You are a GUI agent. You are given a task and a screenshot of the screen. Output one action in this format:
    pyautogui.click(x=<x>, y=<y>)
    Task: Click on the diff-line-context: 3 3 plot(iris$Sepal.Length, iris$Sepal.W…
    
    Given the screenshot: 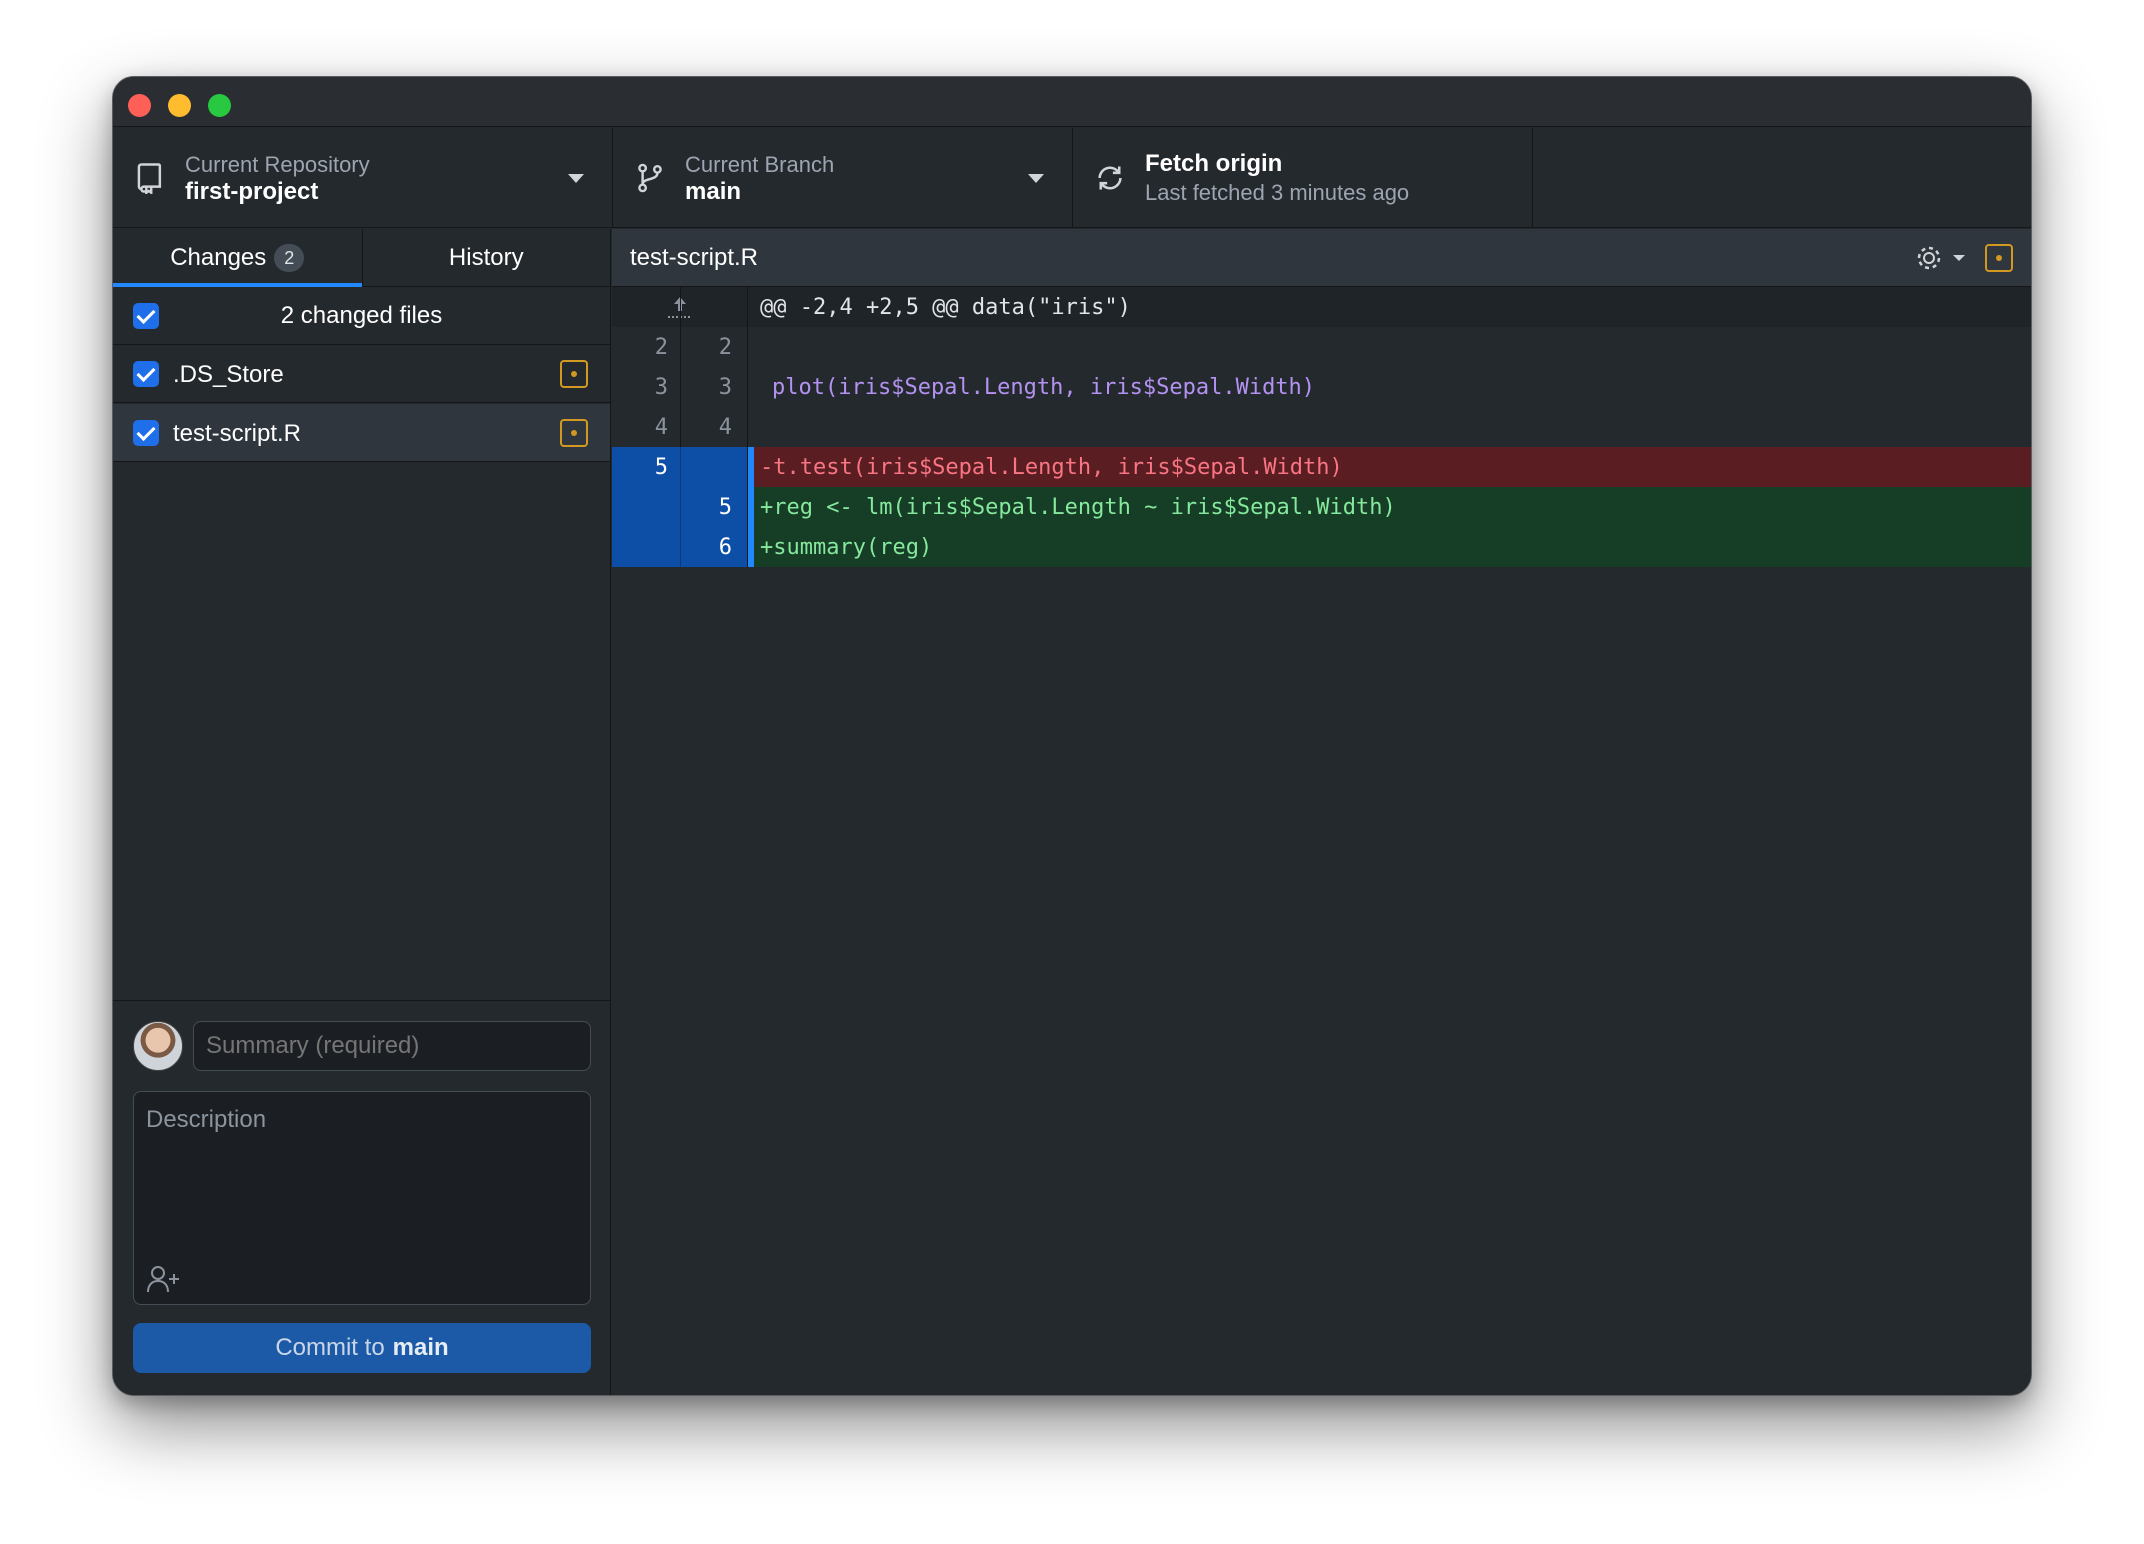 What is the action you would take?
    pyautogui.click(x=1321, y=387)
    